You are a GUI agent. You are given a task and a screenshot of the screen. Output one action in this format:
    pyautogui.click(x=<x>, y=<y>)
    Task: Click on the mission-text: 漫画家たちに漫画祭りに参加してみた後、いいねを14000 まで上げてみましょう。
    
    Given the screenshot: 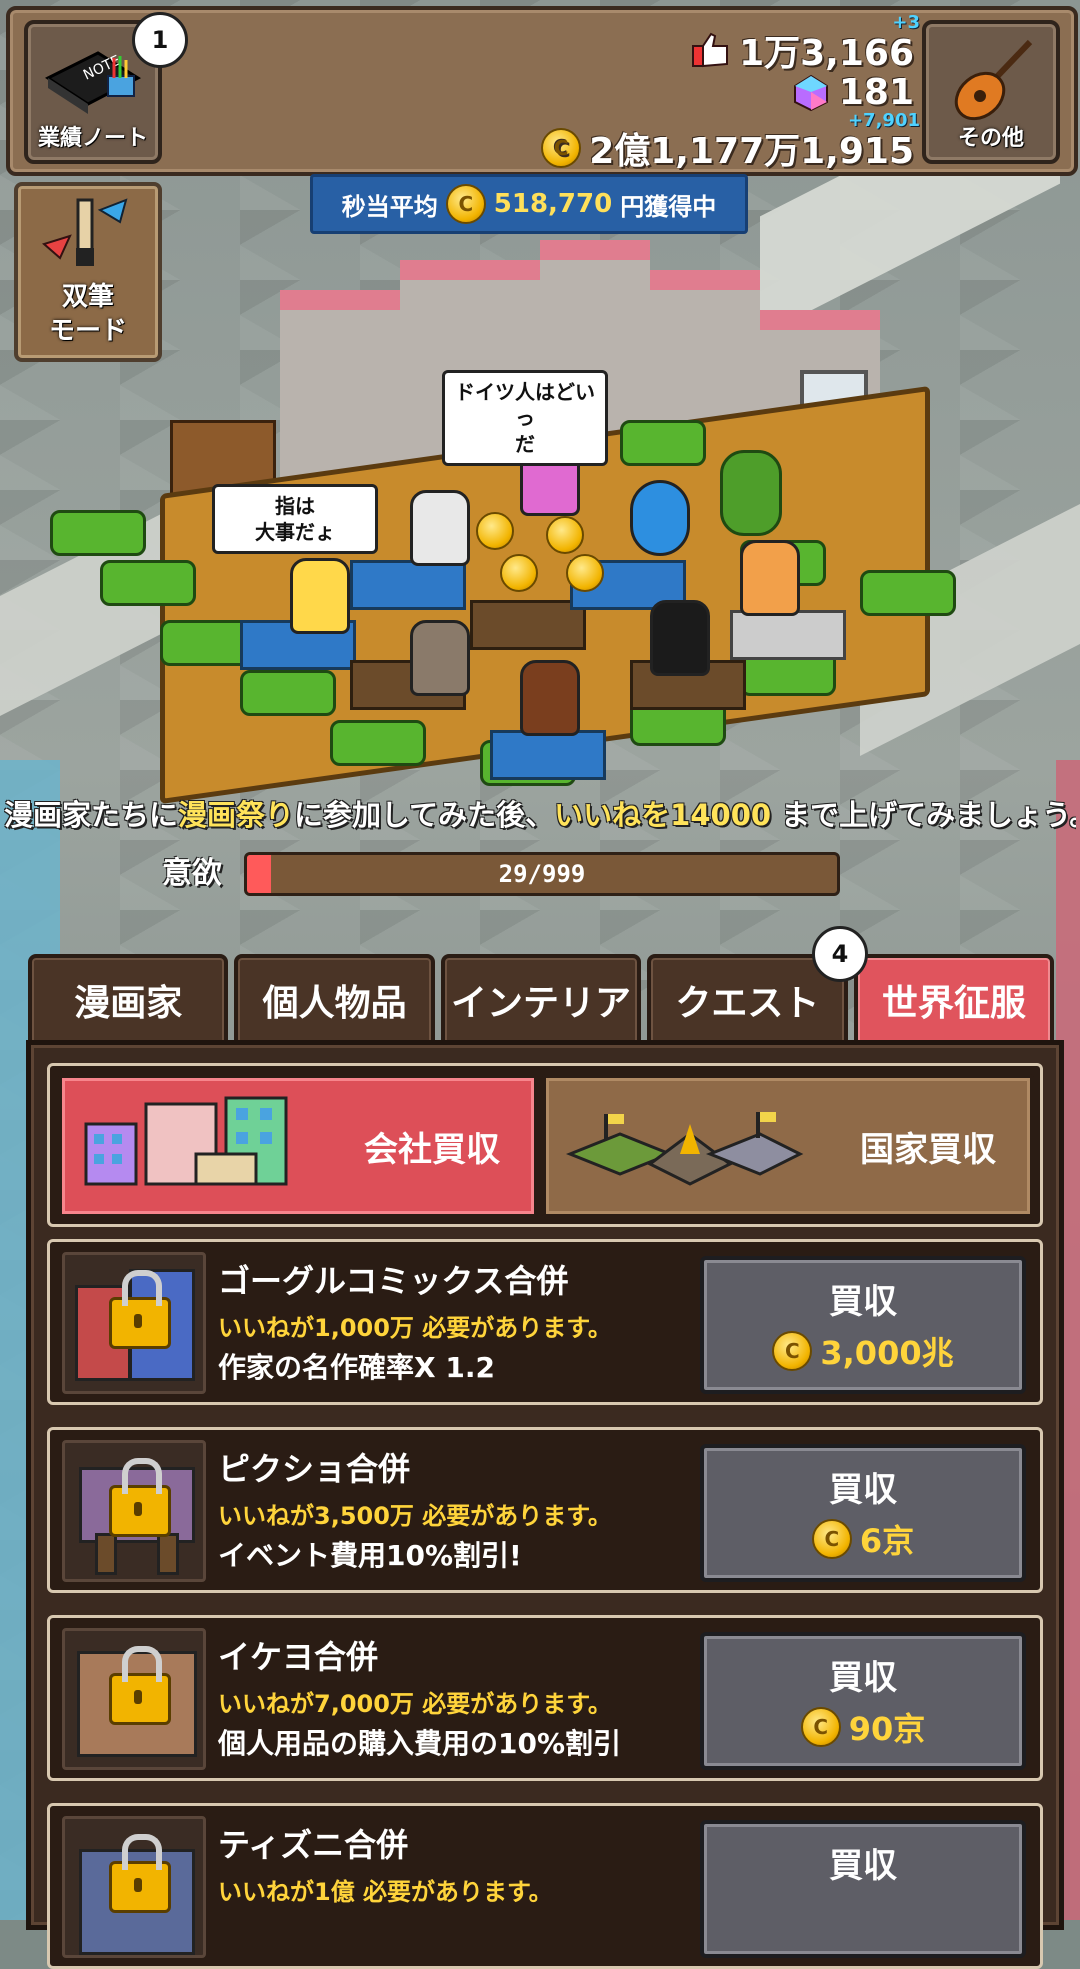 What is the action you would take?
    pyautogui.click(x=540, y=814)
    